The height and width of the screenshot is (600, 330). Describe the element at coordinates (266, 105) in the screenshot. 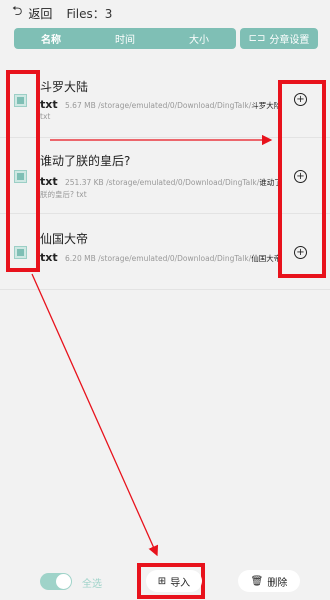

I see `file-path-tail: 斗罗大陆` at that location.